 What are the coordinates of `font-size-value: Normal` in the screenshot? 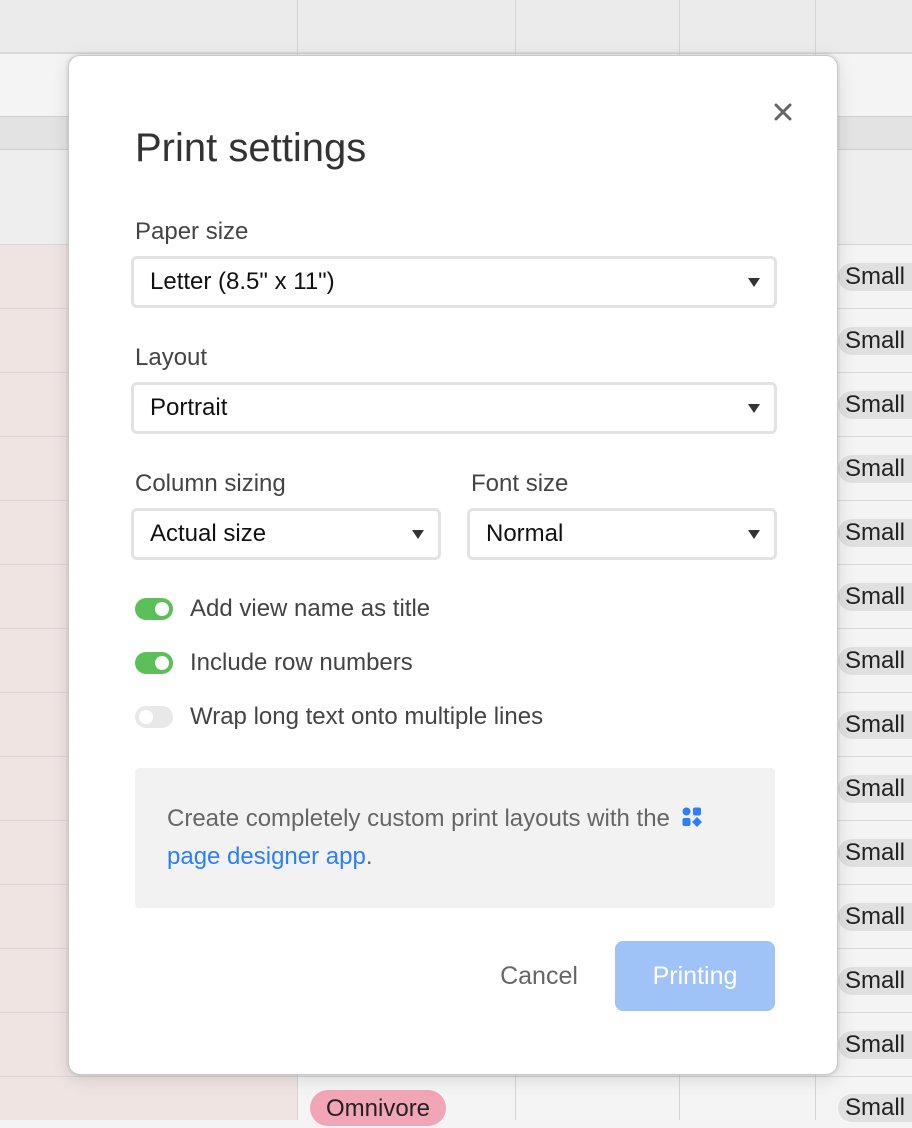 It's located at (525, 533).